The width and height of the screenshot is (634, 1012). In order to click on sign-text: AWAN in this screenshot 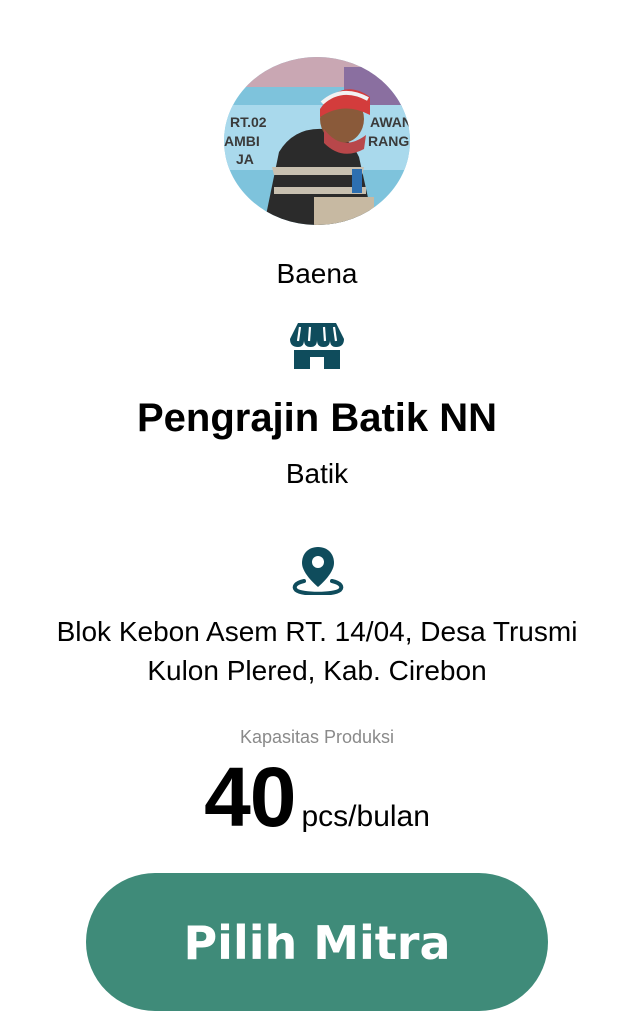, I will do `click(390, 122)`.